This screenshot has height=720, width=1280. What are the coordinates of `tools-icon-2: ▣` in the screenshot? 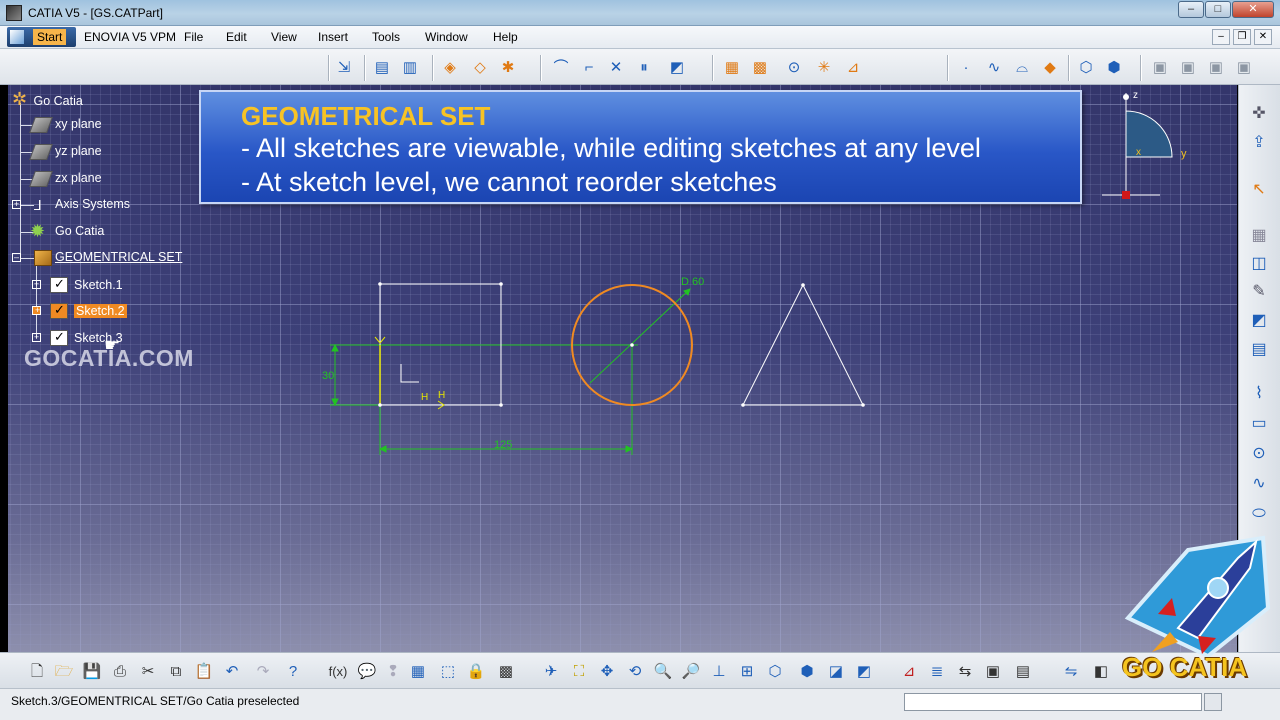 It's located at (1188, 68).